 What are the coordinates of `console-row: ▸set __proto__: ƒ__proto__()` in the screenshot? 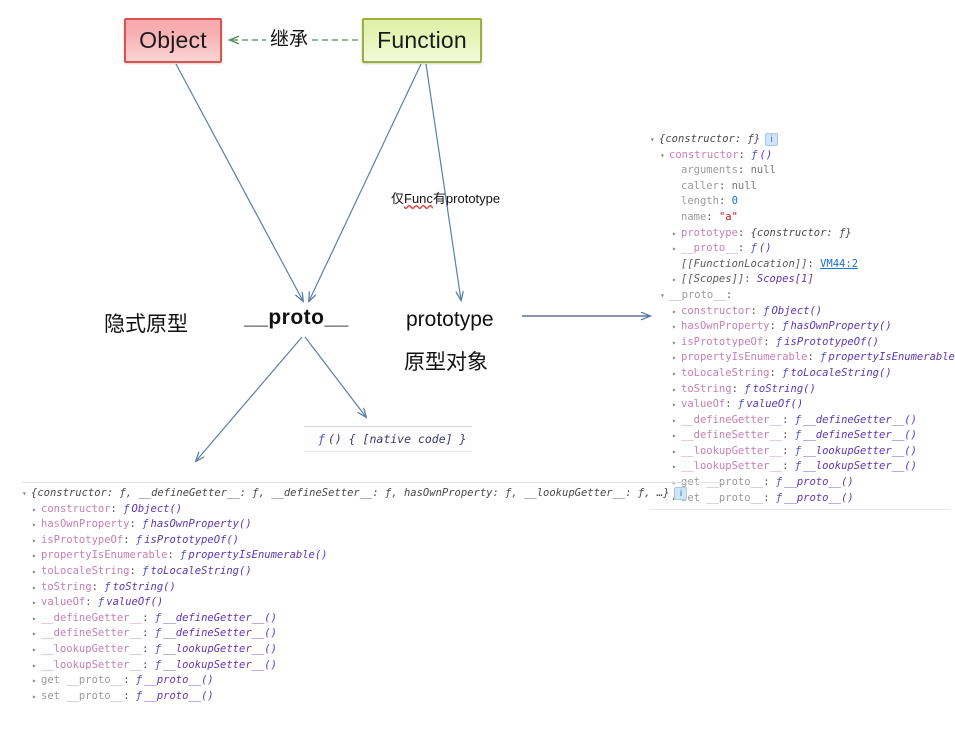 It's located at (372, 697).